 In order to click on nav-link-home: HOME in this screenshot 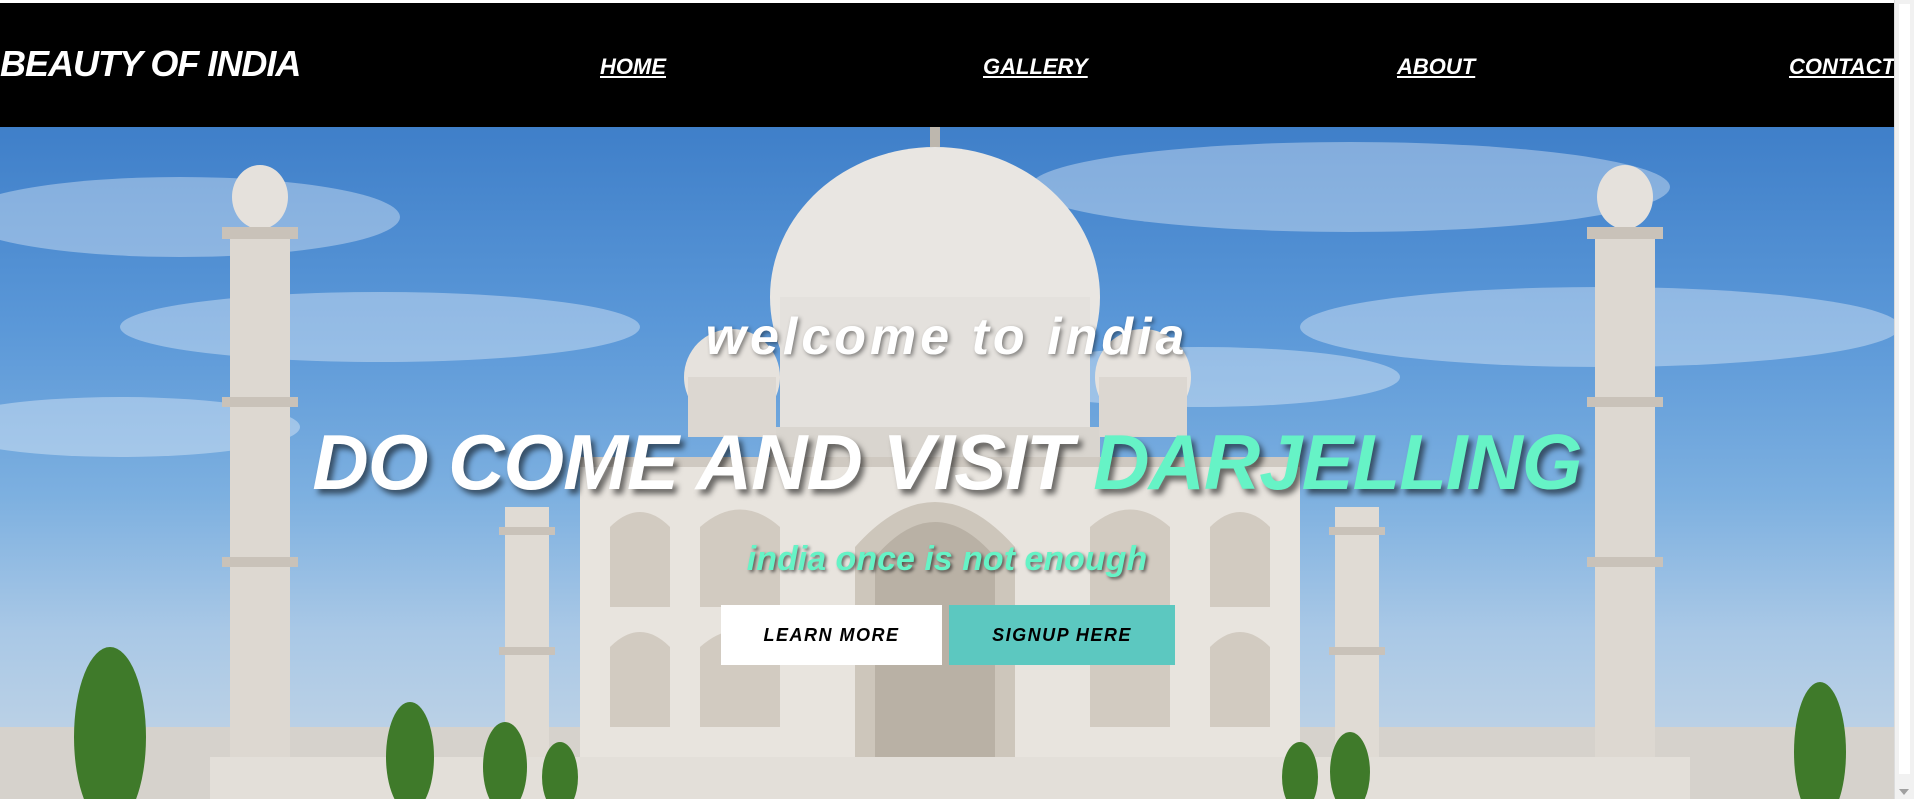, I will do `click(633, 67)`.